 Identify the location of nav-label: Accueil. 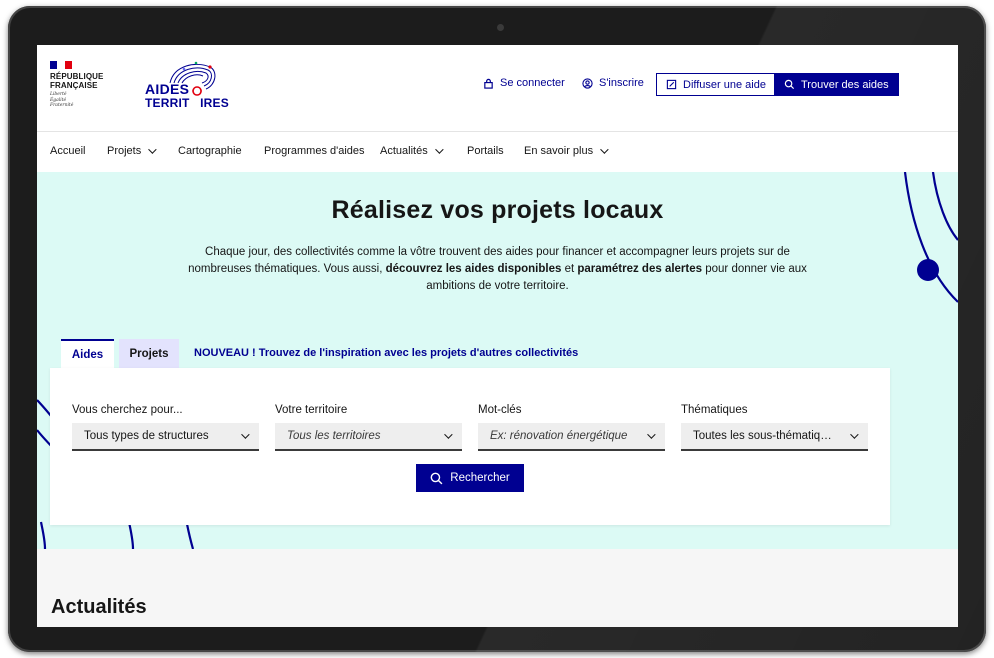
(68, 151).